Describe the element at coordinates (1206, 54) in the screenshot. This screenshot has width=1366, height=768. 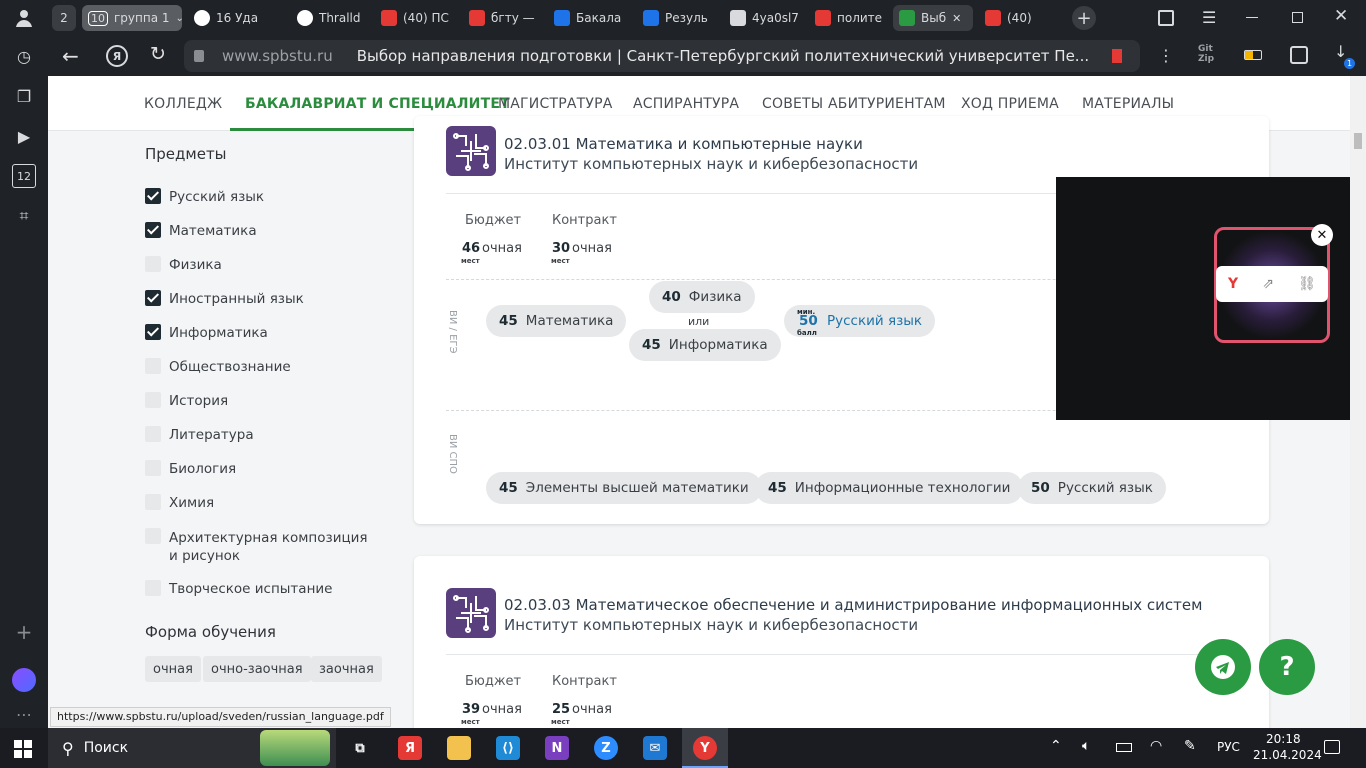
I see `gitzip-extension-icon: Git Zip` at that location.